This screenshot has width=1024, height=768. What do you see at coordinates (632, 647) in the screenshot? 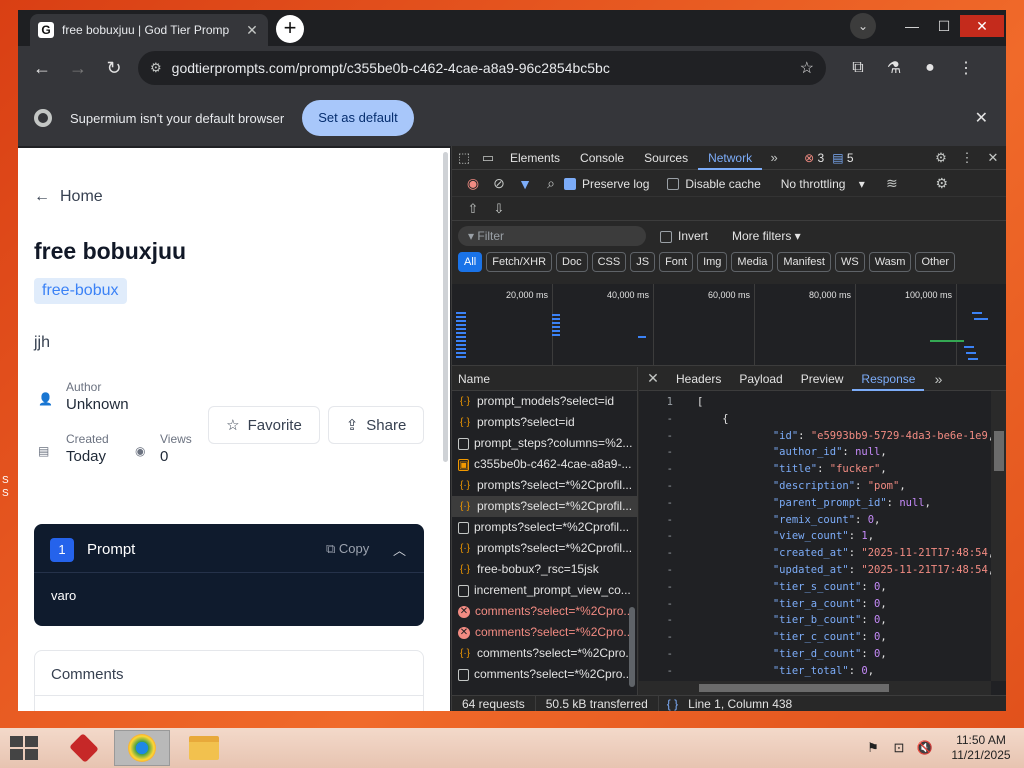
I see `request-list-scrollbar` at bounding box center [632, 647].